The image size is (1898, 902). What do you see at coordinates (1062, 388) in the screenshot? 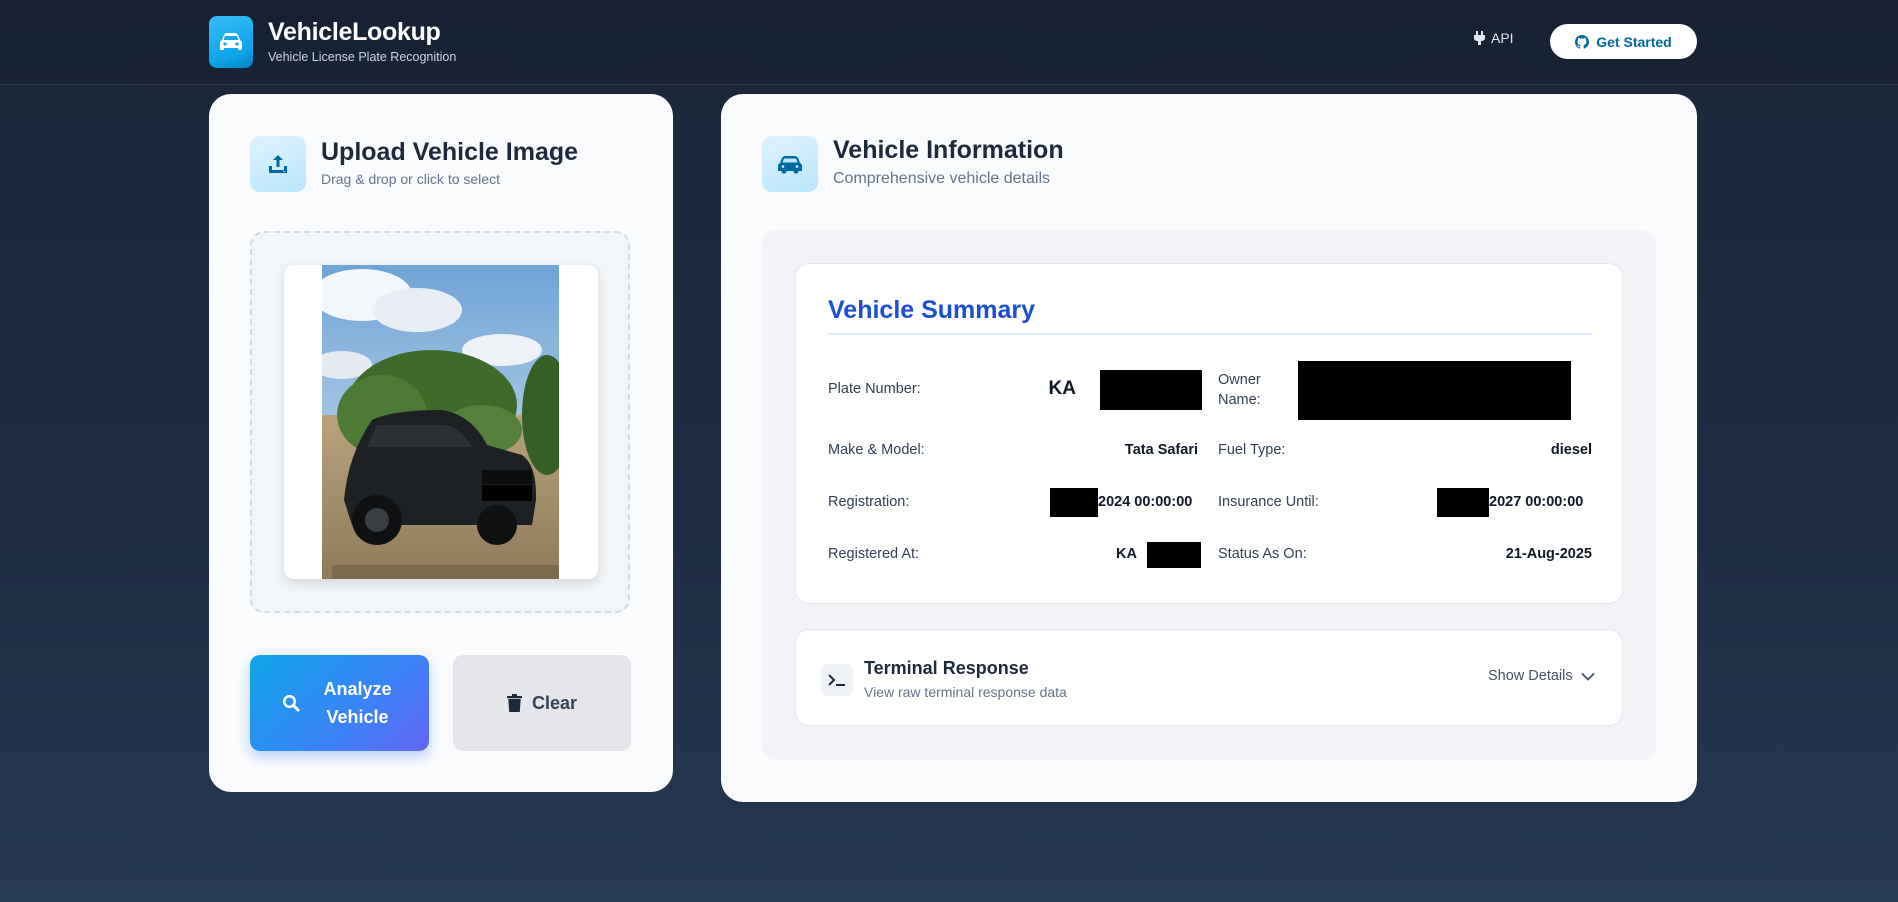
I see `plate-number-value: KA` at bounding box center [1062, 388].